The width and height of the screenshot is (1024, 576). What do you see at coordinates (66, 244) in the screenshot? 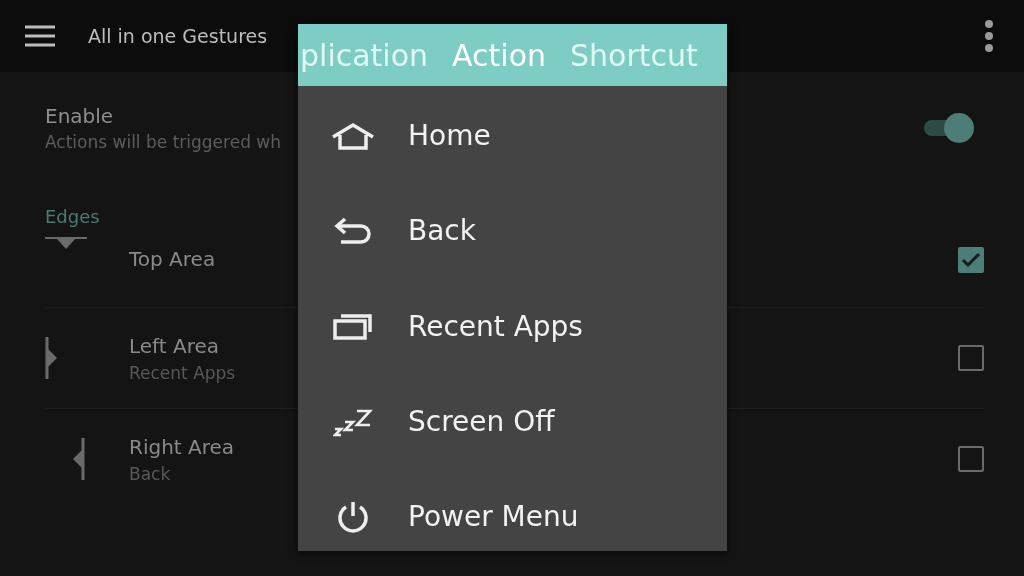
I see `top-edge-icon` at bounding box center [66, 244].